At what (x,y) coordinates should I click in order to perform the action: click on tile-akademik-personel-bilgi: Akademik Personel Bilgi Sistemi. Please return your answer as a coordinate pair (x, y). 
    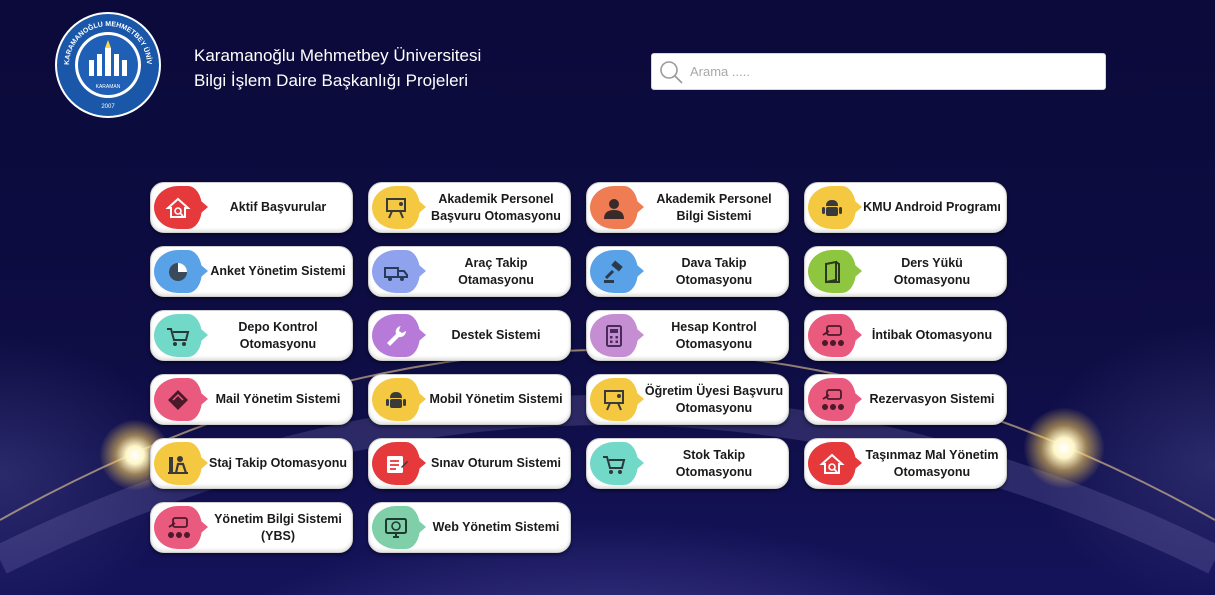
    Looking at the image, I should click on (687, 207).